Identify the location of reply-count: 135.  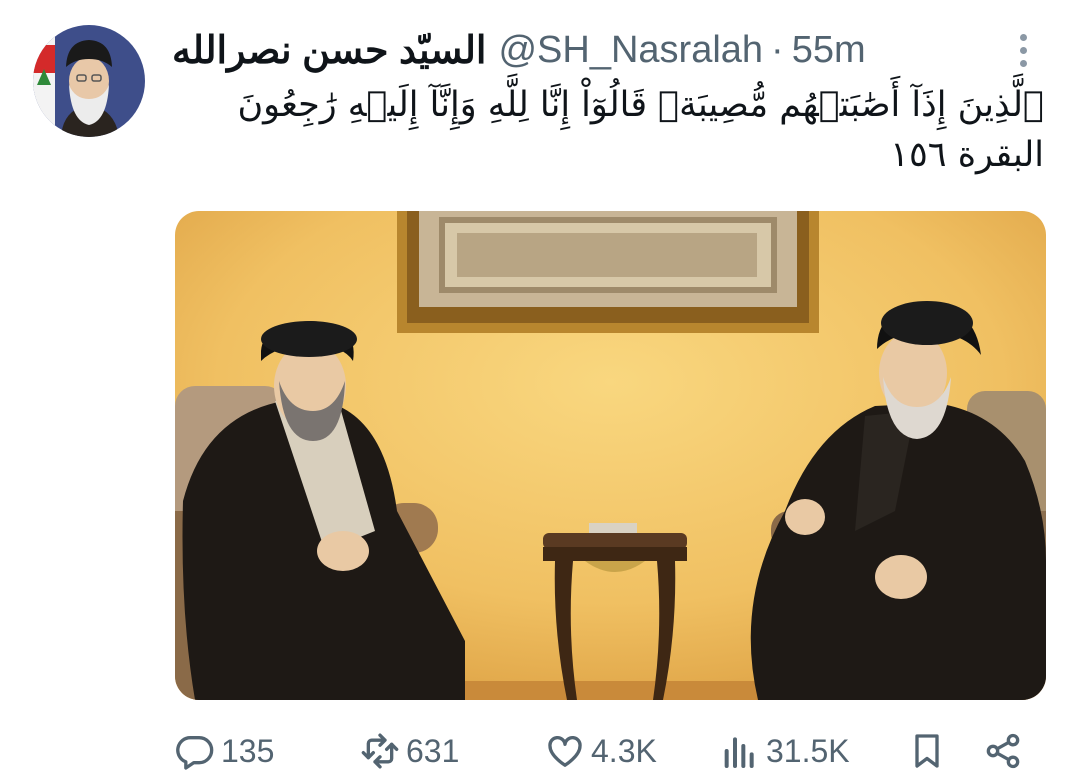
(248, 750).